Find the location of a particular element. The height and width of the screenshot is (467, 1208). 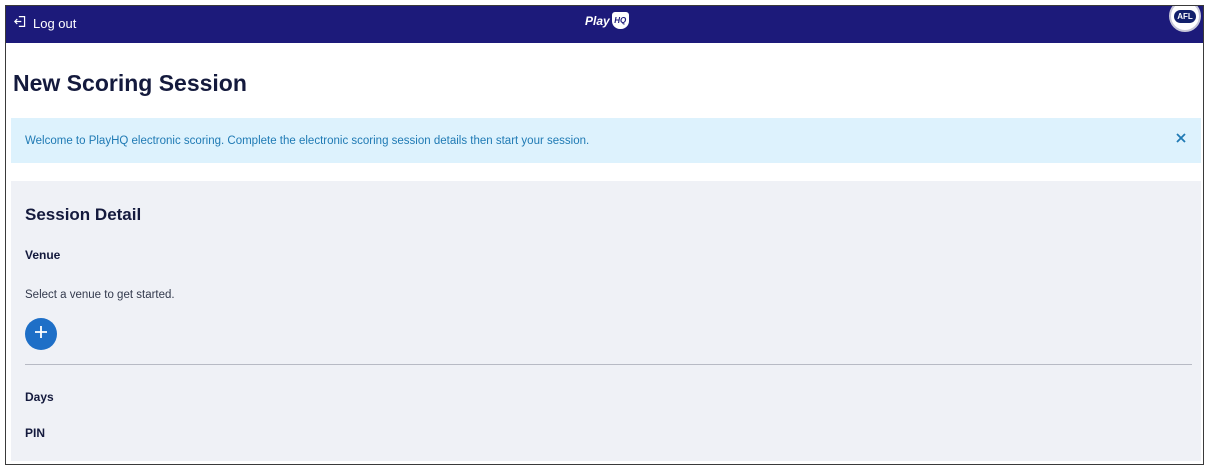

alert-close-button is located at coordinates (1181, 139).